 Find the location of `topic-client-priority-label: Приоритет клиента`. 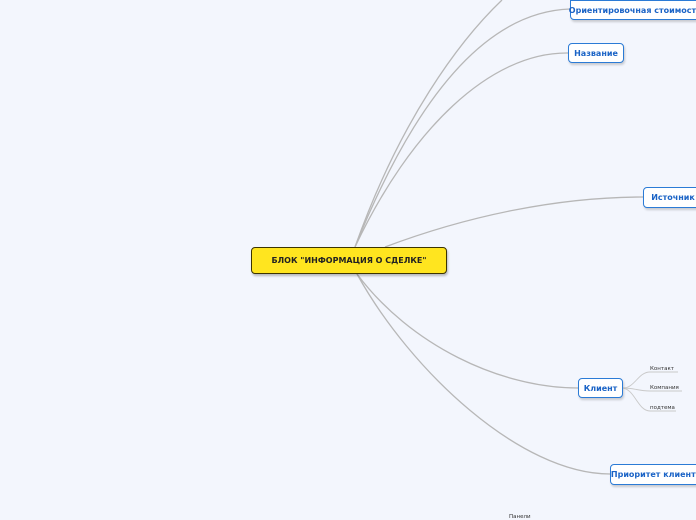

topic-client-priority-label: Приоритет клиента is located at coordinates (653, 474).